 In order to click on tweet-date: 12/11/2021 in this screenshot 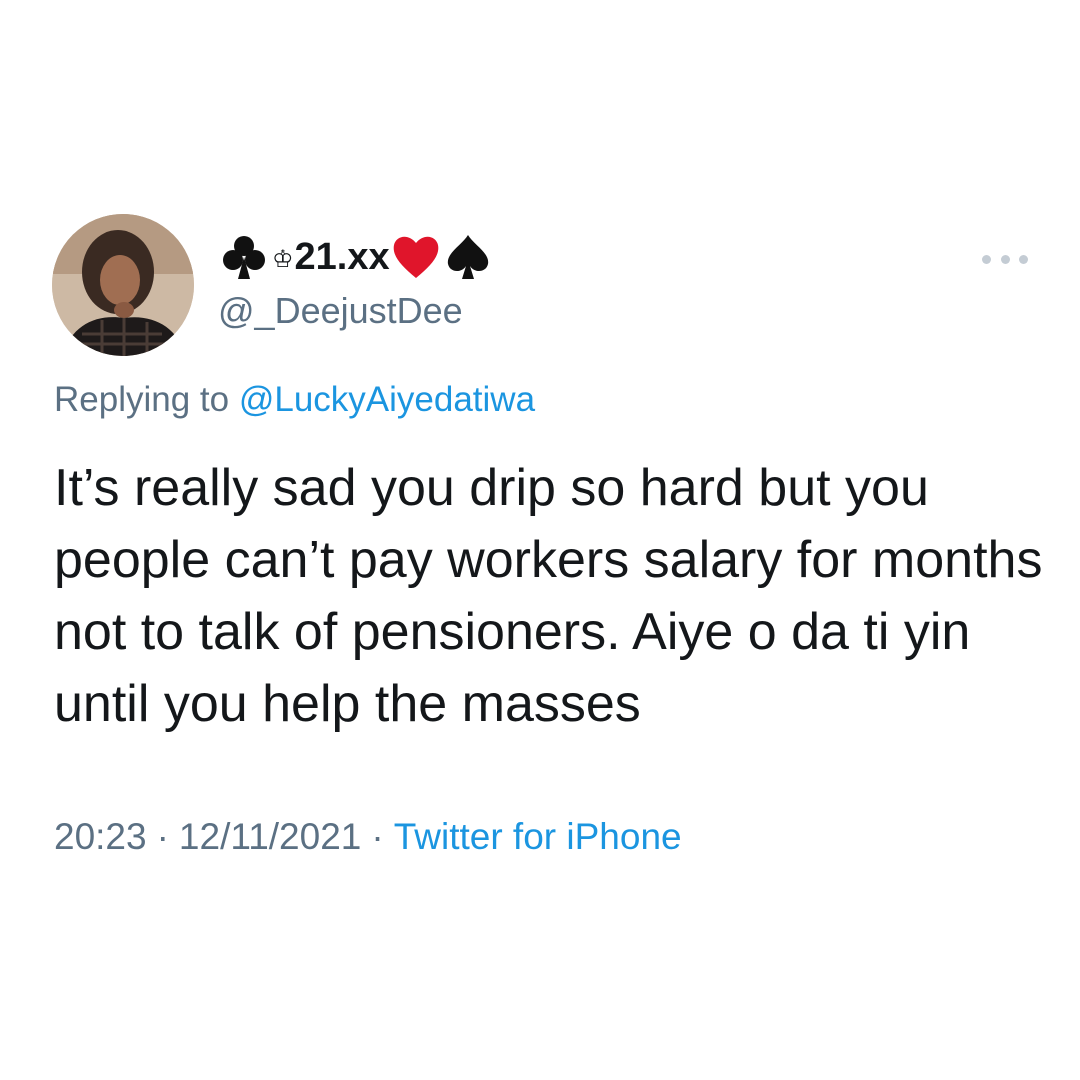, I will do `click(270, 836)`.